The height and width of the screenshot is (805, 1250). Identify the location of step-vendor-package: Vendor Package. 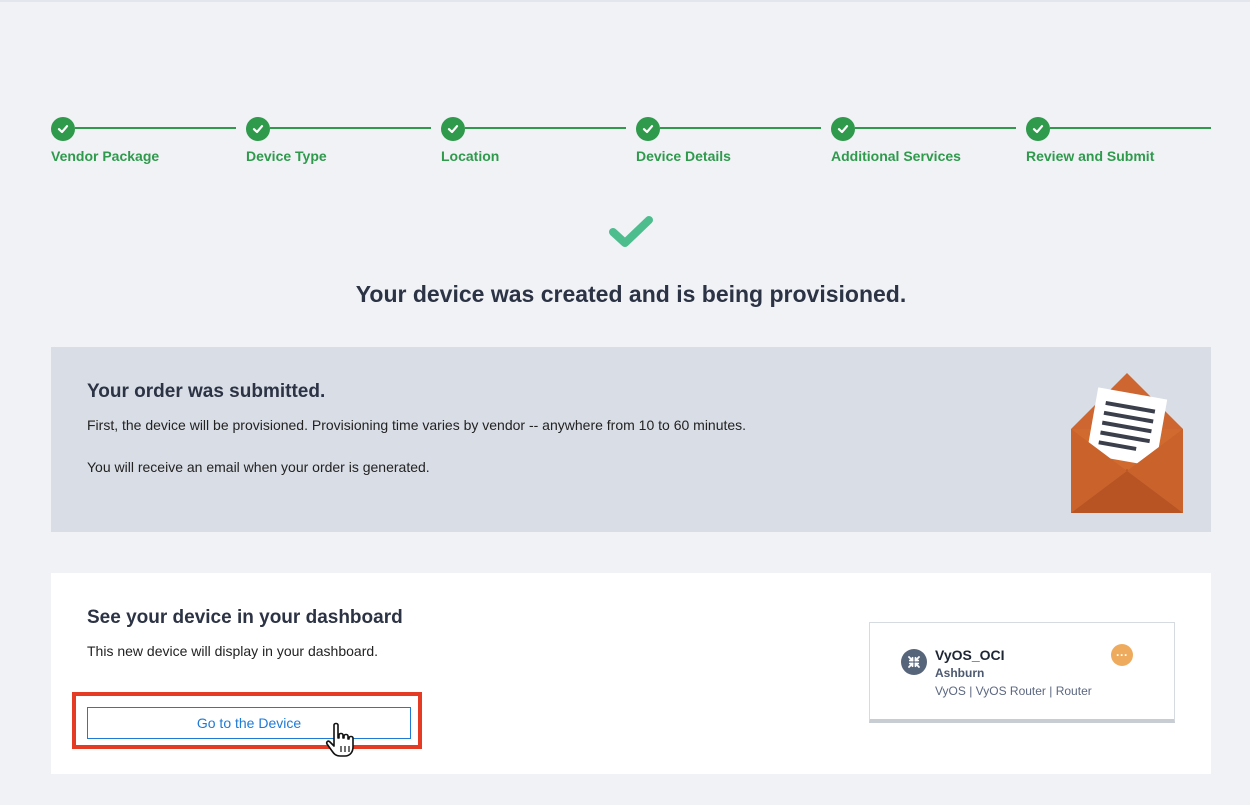
(148, 142).